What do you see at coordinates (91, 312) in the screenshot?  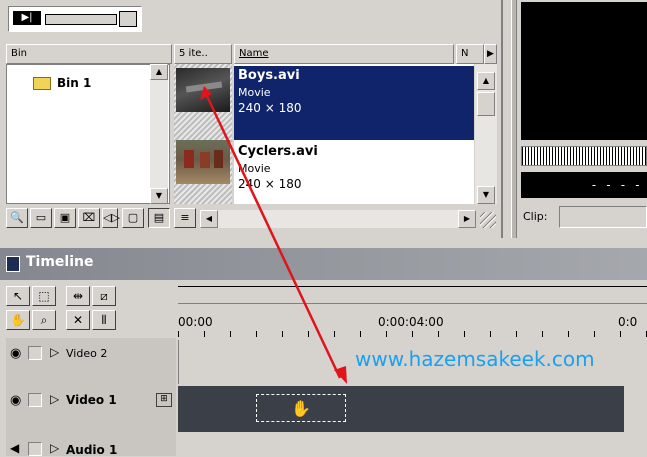 I see `tool-palette: ↖ ⬚ ⇹ ⧄ ✋ ⌕ ✕ ⦀` at bounding box center [91, 312].